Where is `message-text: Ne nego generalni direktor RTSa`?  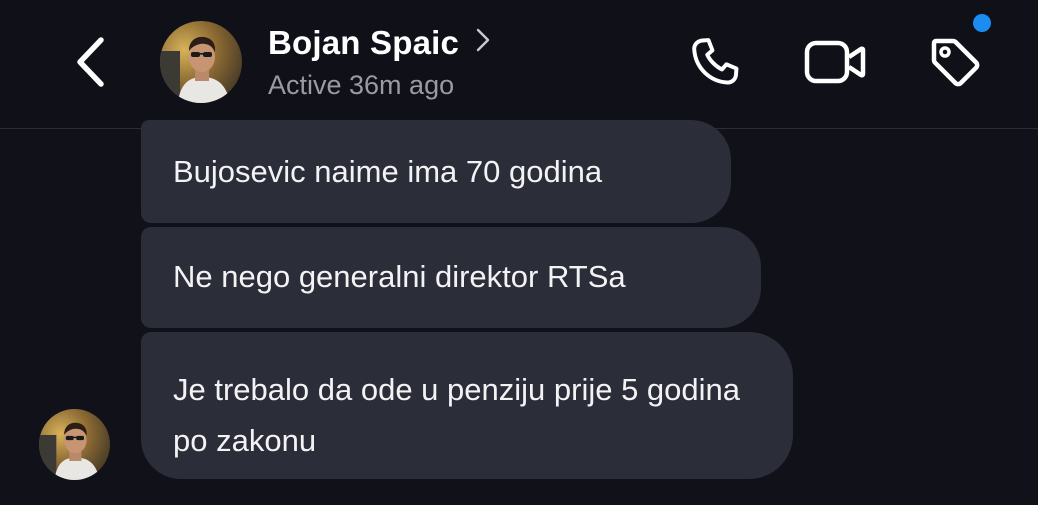 message-text: Ne nego generalni direktor RTSa is located at coordinates (399, 276).